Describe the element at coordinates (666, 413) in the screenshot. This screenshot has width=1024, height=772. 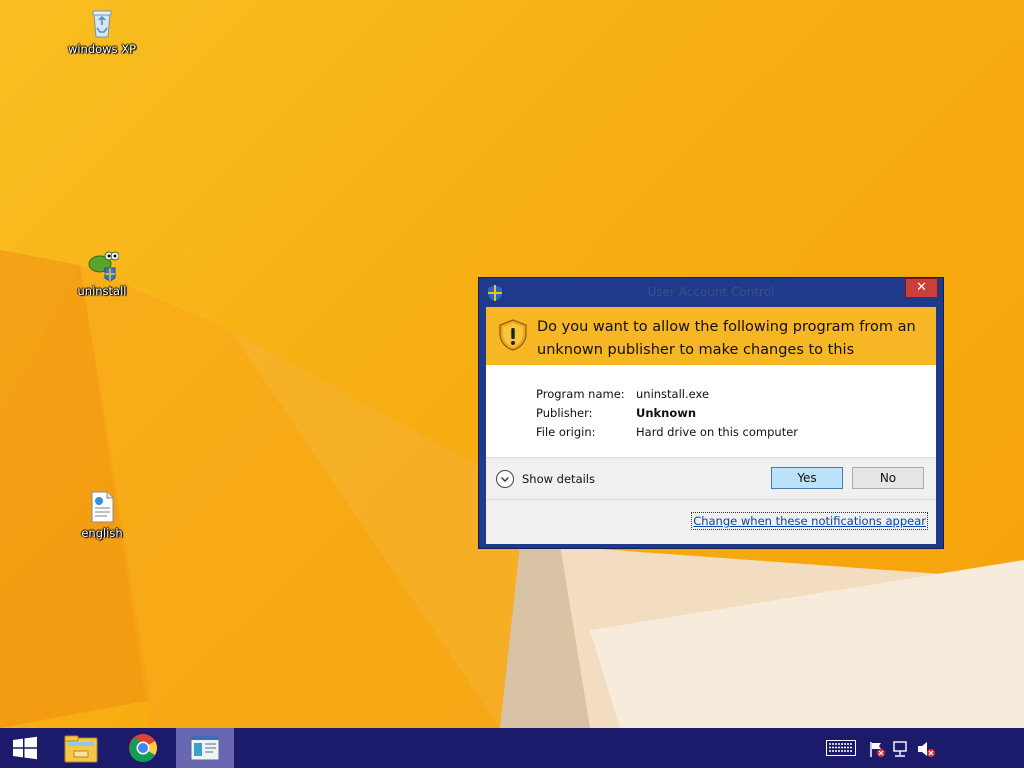
I see `publisher-value: Unknown` at that location.